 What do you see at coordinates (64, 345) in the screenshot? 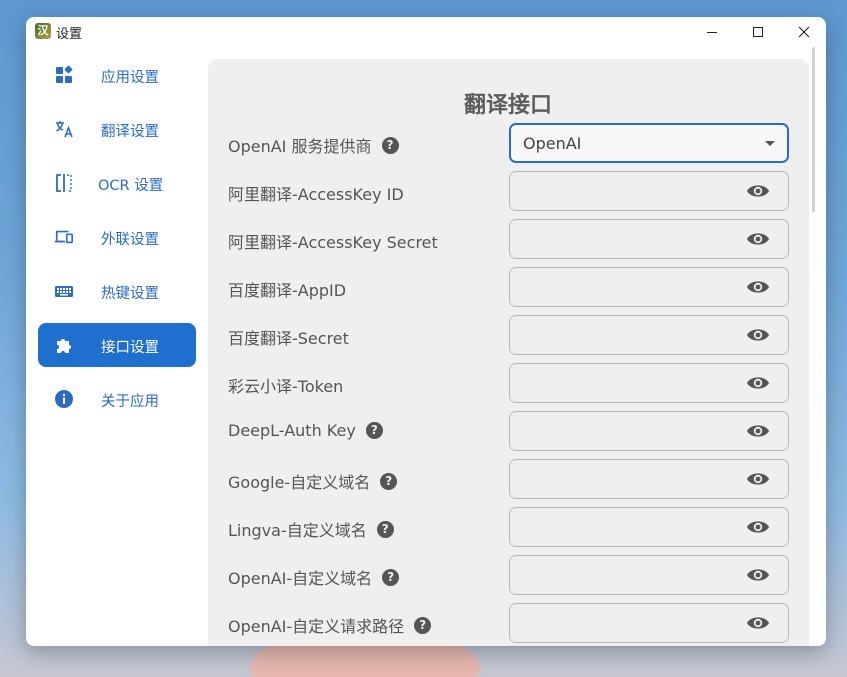
I see `puzzle-icon` at bounding box center [64, 345].